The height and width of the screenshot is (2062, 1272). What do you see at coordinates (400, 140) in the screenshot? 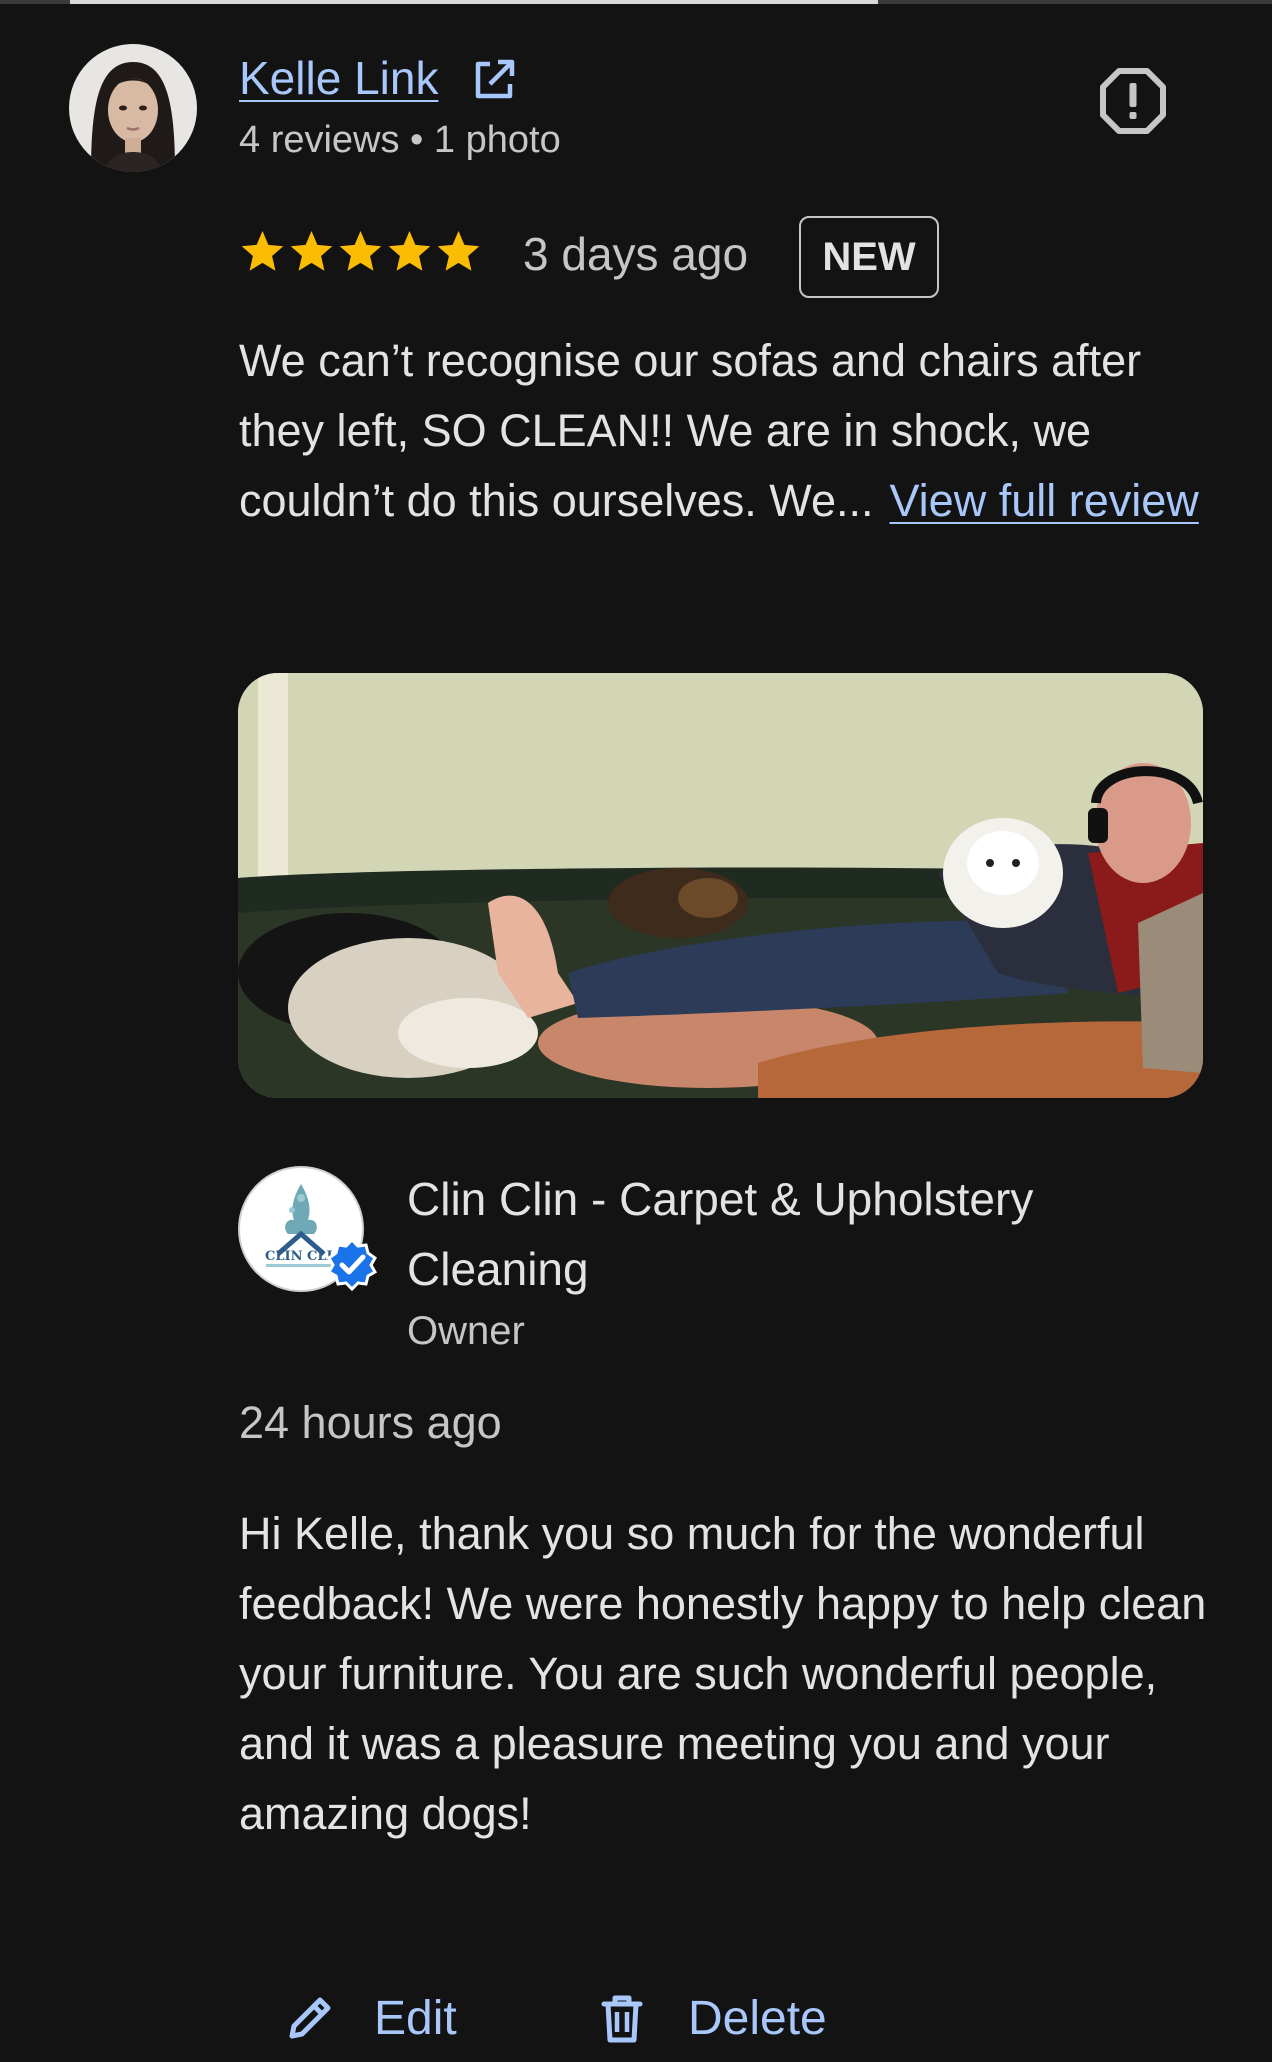
I see `reviewer-meta: 4 reviews • 1 photo` at bounding box center [400, 140].